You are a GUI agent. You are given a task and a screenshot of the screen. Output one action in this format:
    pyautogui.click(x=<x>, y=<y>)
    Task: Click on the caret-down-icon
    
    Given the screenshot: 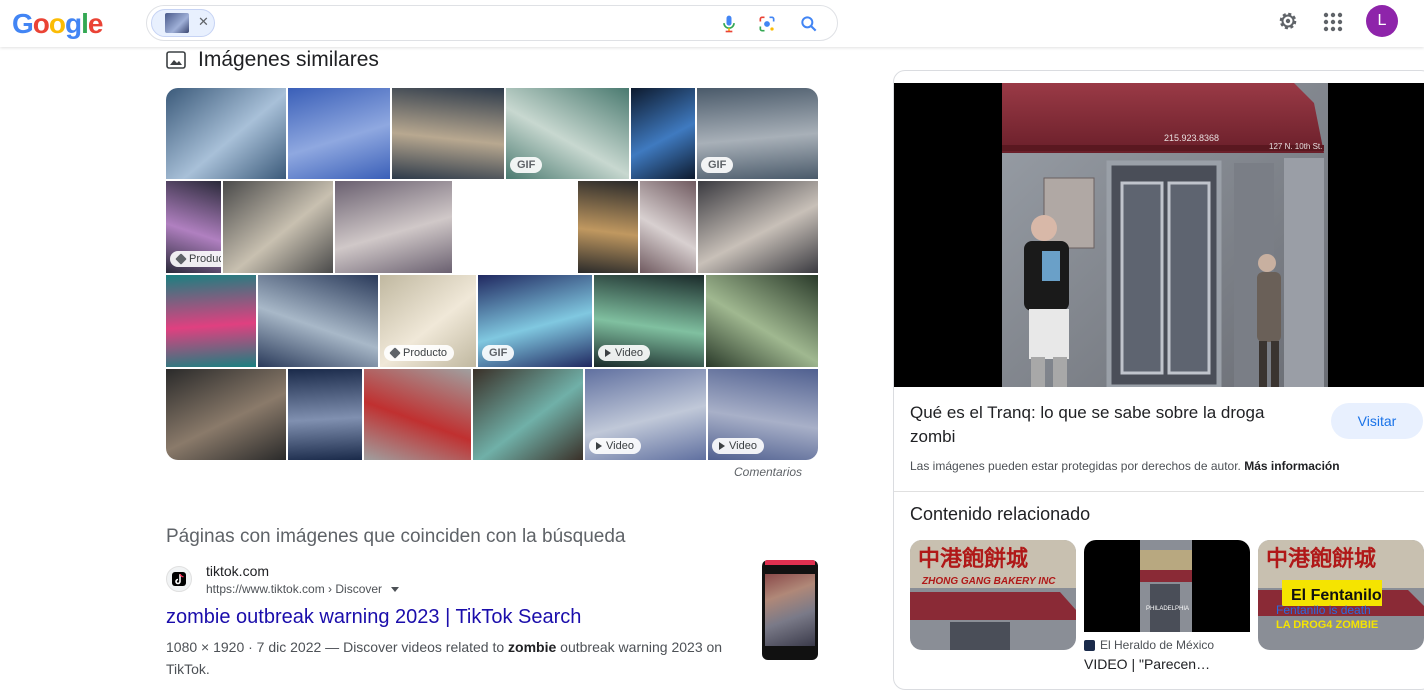 What is the action you would take?
    pyautogui.click(x=395, y=590)
    